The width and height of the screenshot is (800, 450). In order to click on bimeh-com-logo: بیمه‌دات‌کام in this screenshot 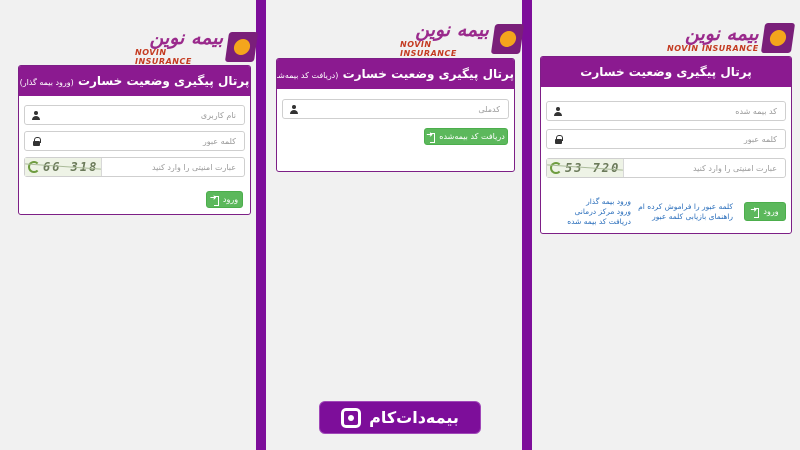, I will do `click(400, 417)`.